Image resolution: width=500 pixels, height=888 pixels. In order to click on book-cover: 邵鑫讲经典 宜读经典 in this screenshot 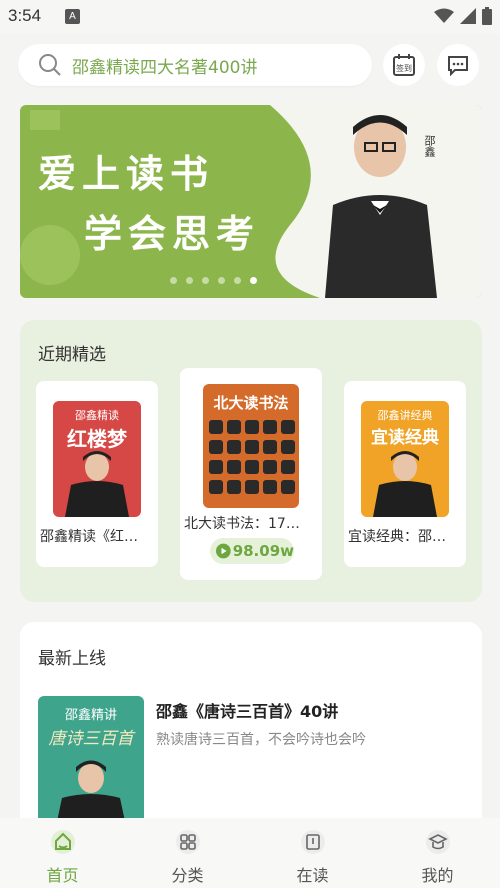, I will do `click(405, 459)`.